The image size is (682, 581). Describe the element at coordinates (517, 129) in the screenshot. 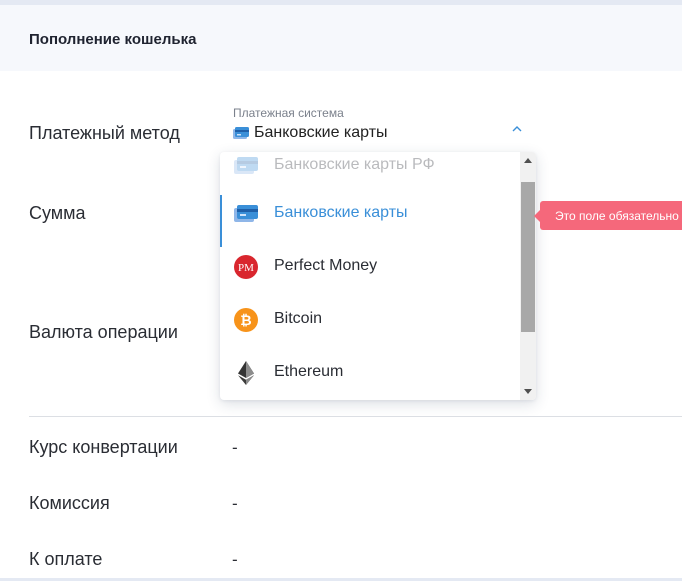

I see `chevron-up-icon` at that location.